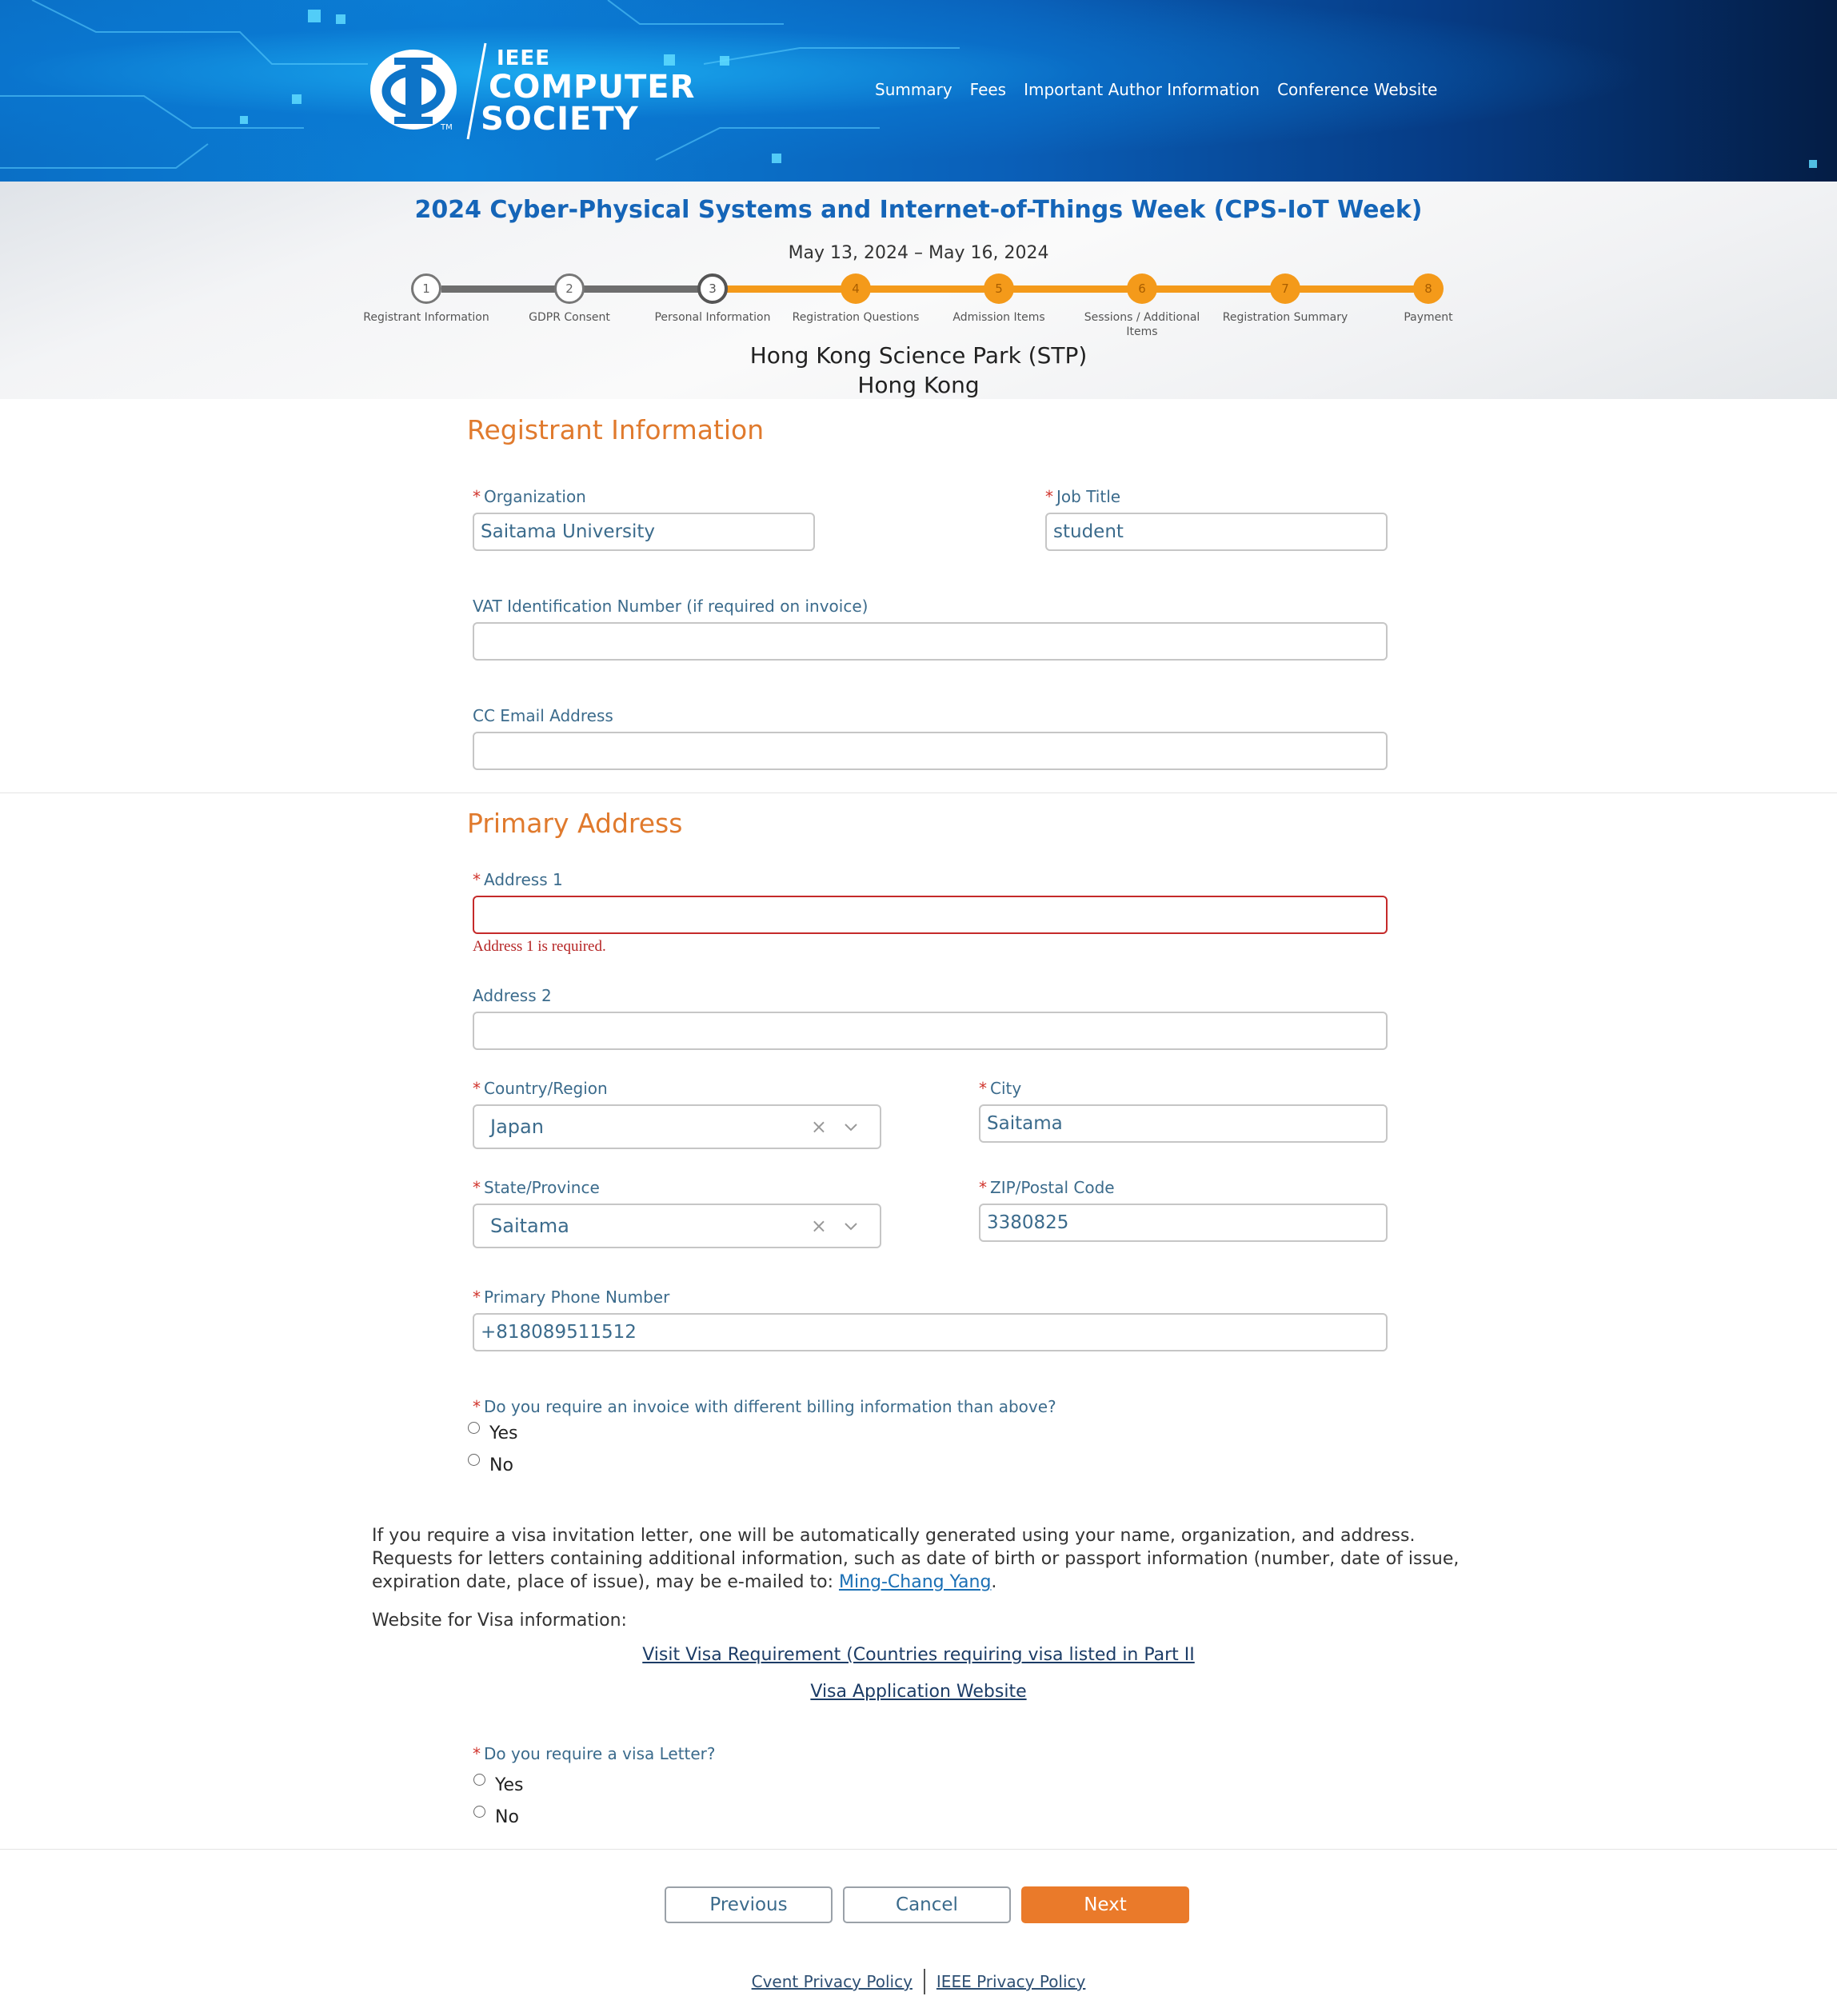 This screenshot has height=2016, width=1837. What do you see at coordinates (712, 317) in the screenshot?
I see `step-label: Personal Information` at bounding box center [712, 317].